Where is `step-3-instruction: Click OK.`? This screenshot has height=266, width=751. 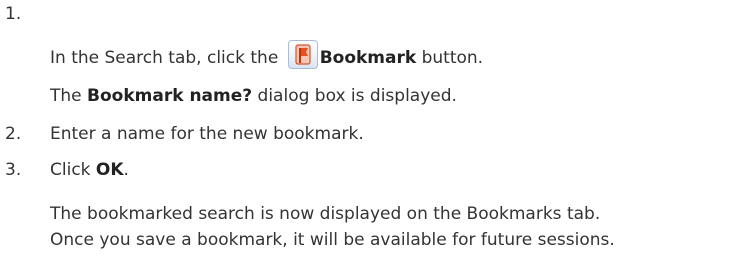 step-3-instruction: Click OK. is located at coordinates (89, 170).